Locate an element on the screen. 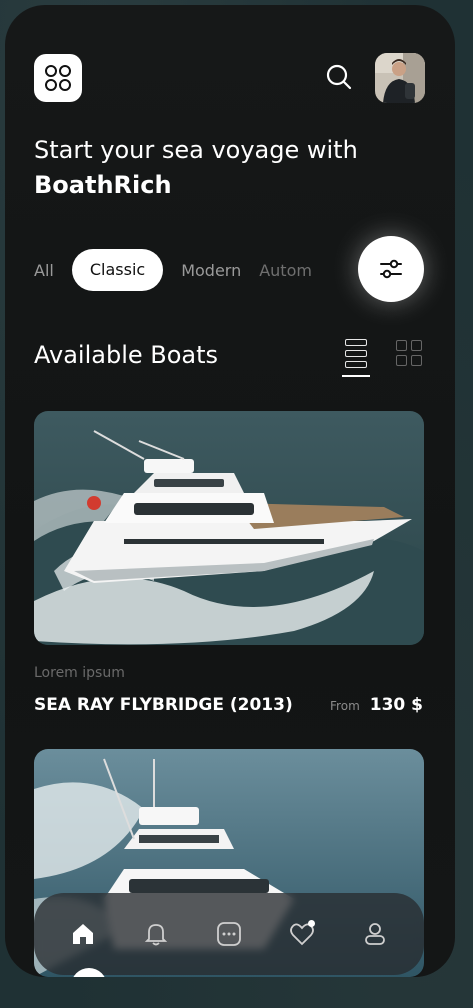 The width and height of the screenshot is (473, 1008). boat-price: From 130 $ is located at coordinates (376, 705).